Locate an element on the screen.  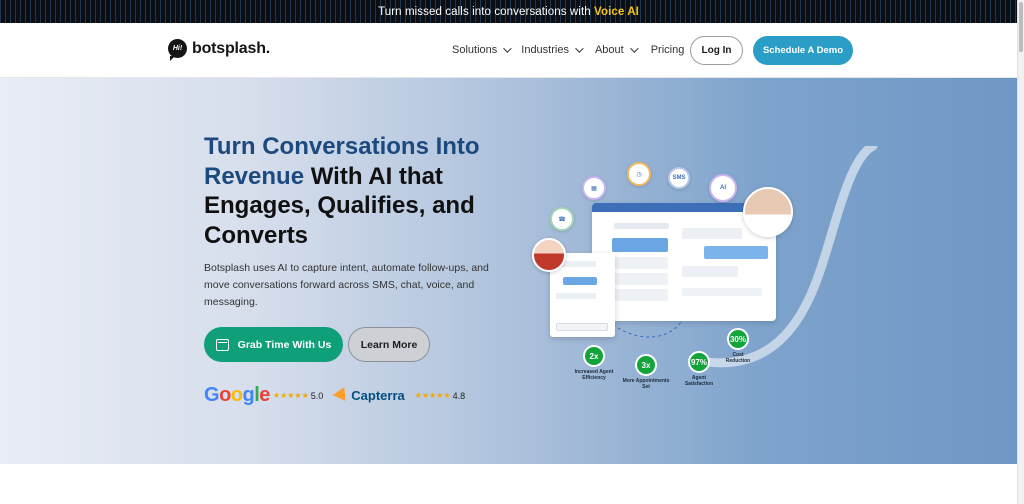
stat-agent-satisfaction: 97% Agent Satisfaction is located at coordinates (699, 369).